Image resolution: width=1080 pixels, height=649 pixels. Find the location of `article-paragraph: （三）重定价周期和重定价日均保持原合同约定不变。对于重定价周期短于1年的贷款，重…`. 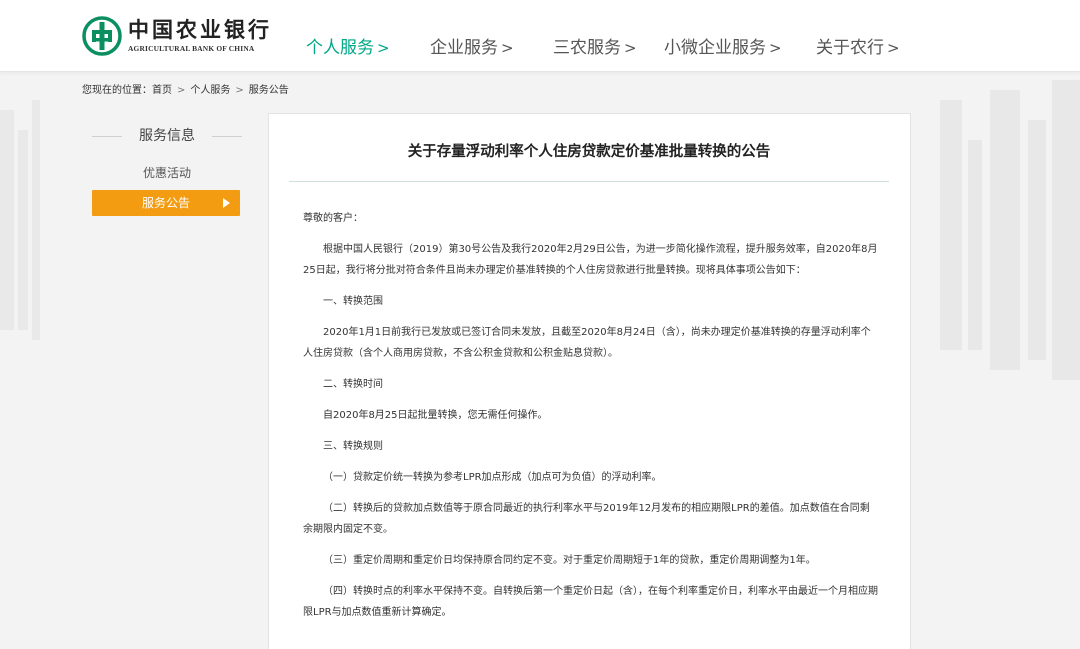

article-paragraph: （三）重定价周期和重定价日均保持原合同约定不变。对于重定价周期短于1年的贷款，重… is located at coordinates (569, 560).